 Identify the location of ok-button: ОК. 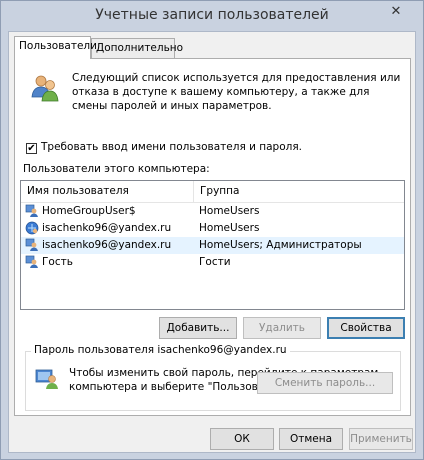
(242, 439).